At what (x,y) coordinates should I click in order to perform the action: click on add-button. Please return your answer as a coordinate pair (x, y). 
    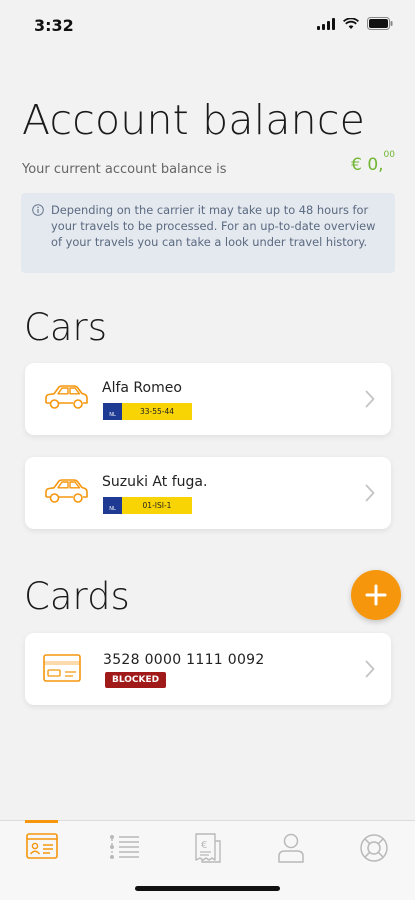
    Looking at the image, I should click on (376, 595).